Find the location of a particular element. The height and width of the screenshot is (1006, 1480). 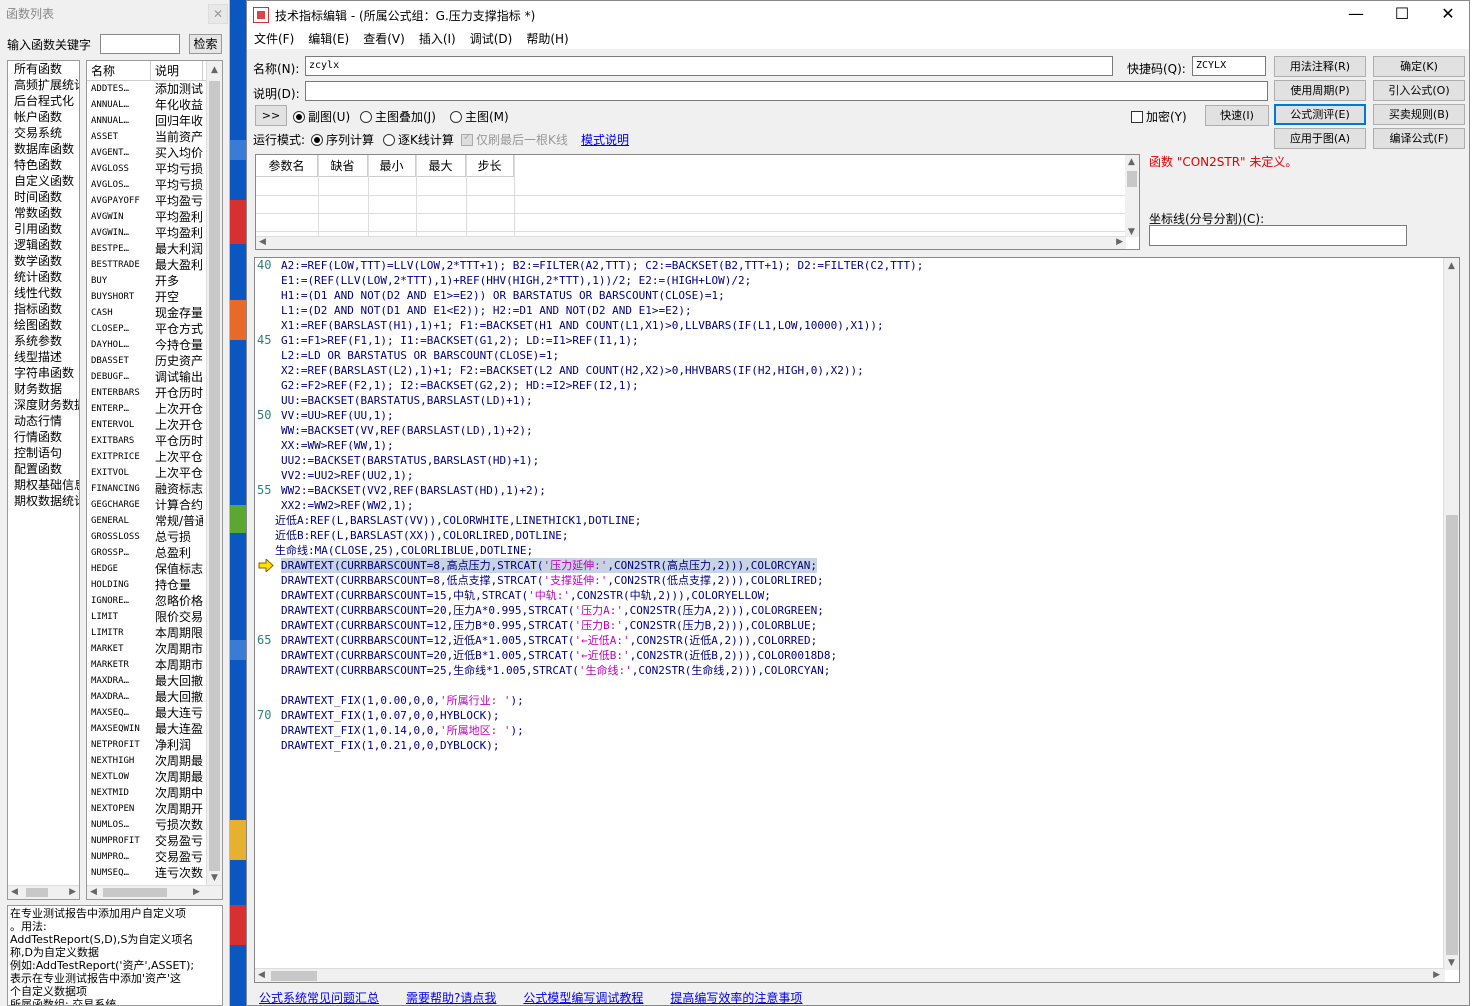

editor-vscrollbar: ▲ ▼ is located at coordinates (1451, 614).